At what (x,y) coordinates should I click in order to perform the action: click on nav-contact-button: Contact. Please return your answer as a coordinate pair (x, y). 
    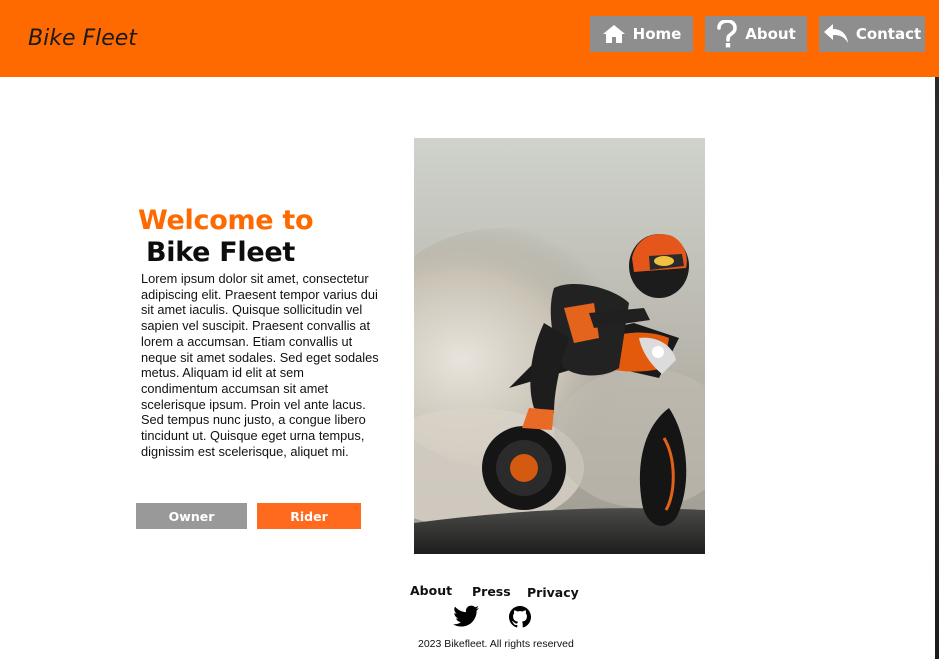
    Looking at the image, I should click on (872, 34).